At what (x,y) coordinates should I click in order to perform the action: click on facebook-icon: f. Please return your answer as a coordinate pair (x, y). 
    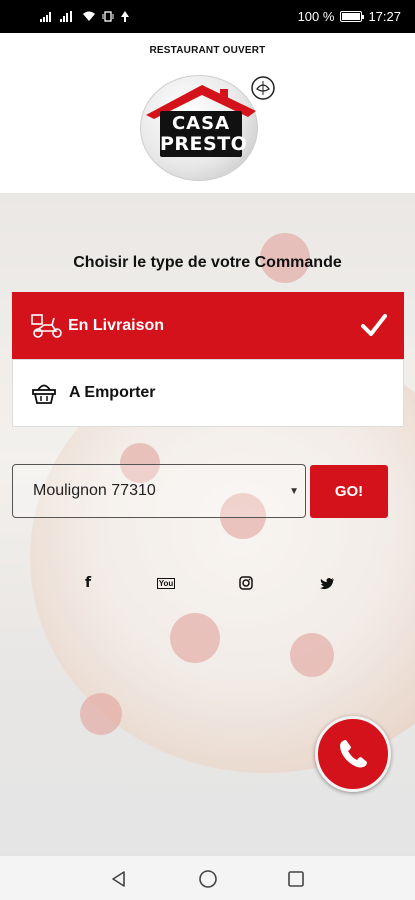
    Looking at the image, I should click on (88, 583).